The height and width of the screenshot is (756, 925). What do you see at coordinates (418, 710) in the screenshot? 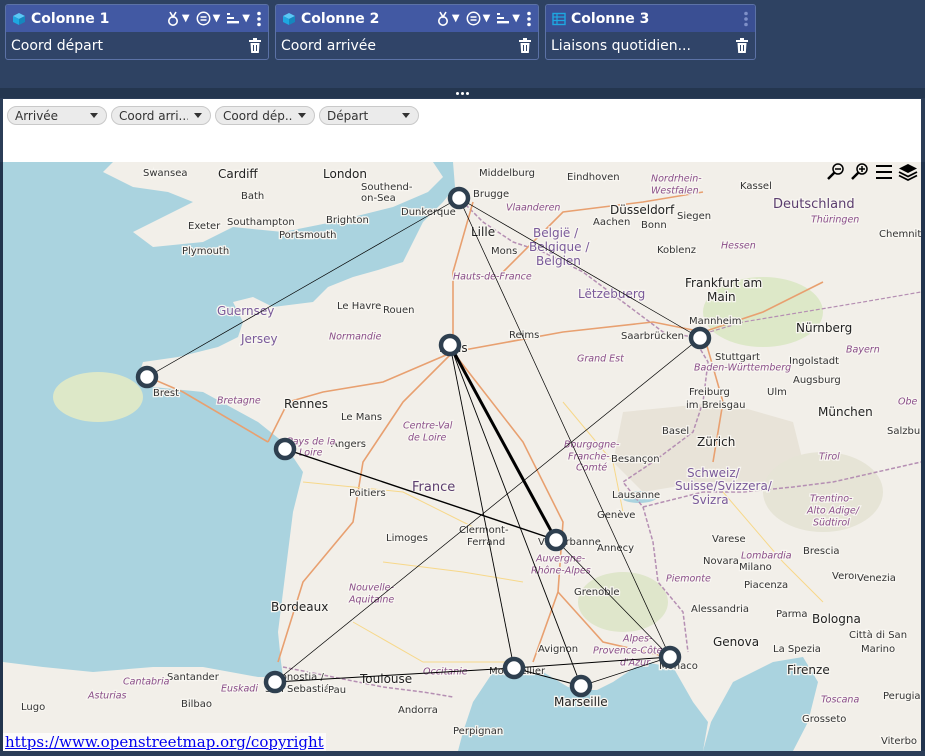
I see `place-label-andorra: Andorra` at bounding box center [418, 710].